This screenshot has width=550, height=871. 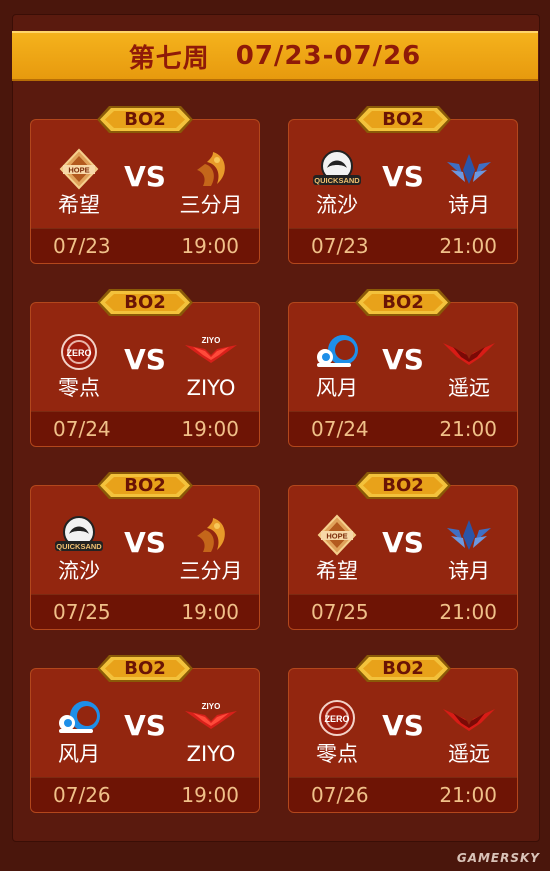 I want to click on match-card: BO2 ZERO 零点 VS ZIYO ZIYO 07/24 19:00, so click(x=145, y=374).